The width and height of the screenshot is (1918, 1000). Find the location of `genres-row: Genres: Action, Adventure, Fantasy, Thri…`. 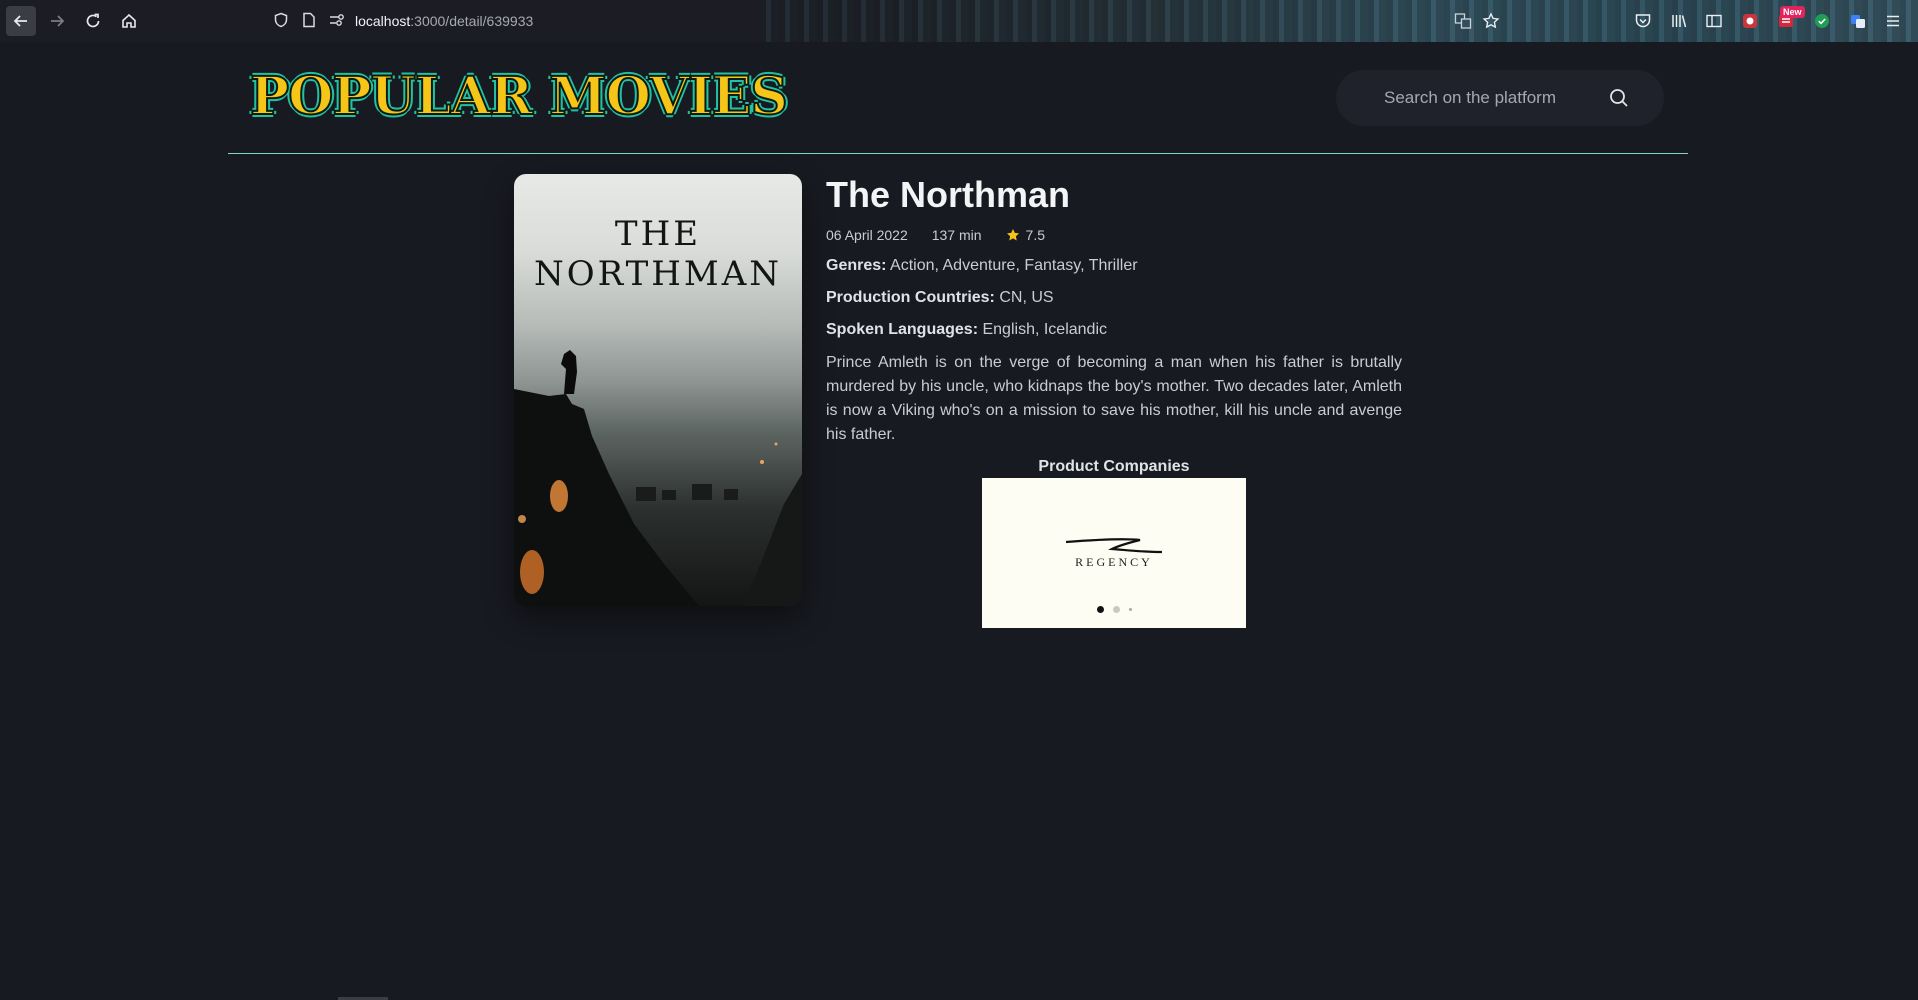

genres-row: Genres: Action, Adventure, Fantasy, Thri… is located at coordinates (982, 266).